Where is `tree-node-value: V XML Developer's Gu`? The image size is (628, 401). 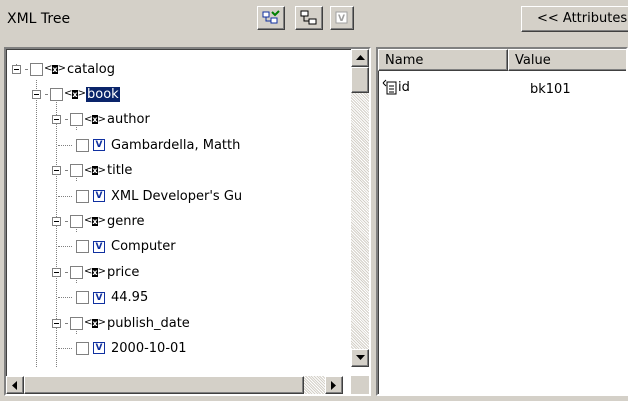
tree-node-value: V XML Developer's Gu is located at coordinates (150, 196).